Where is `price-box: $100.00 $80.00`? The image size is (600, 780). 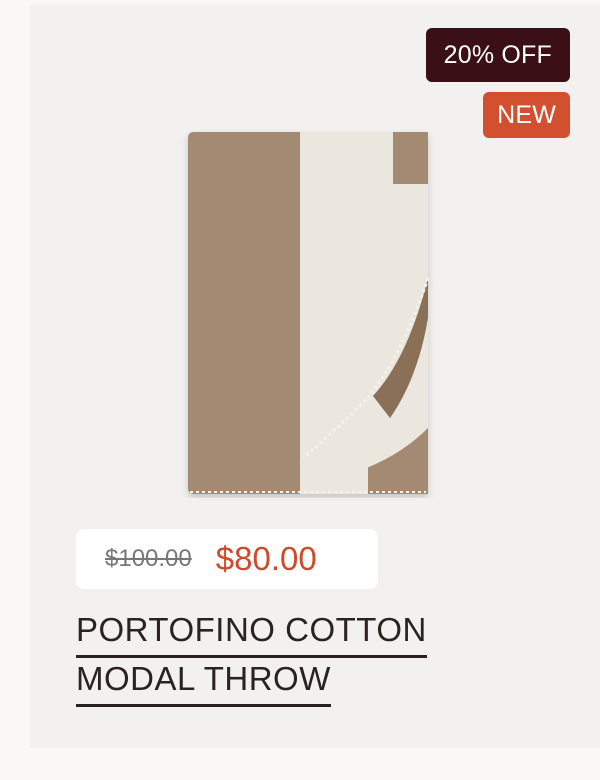 price-box: $100.00 $80.00 is located at coordinates (227, 559).